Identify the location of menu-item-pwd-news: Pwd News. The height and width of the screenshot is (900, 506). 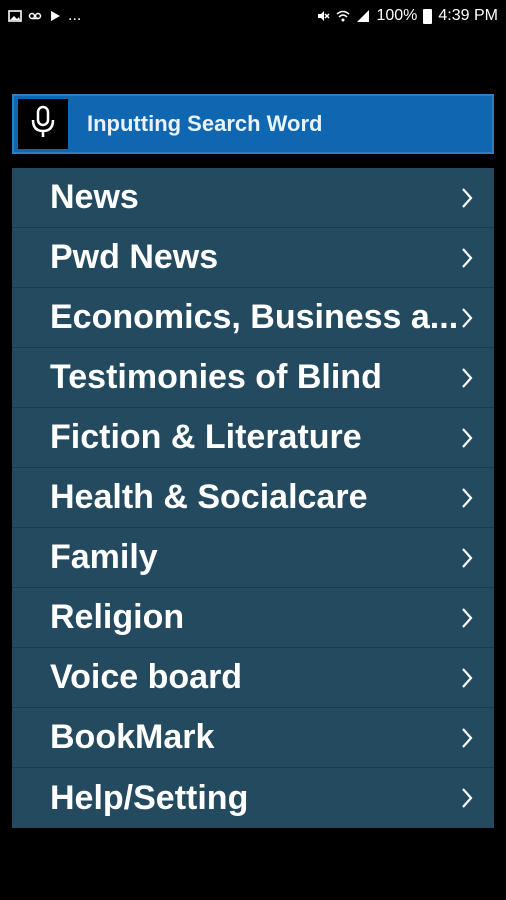
(253, 258).